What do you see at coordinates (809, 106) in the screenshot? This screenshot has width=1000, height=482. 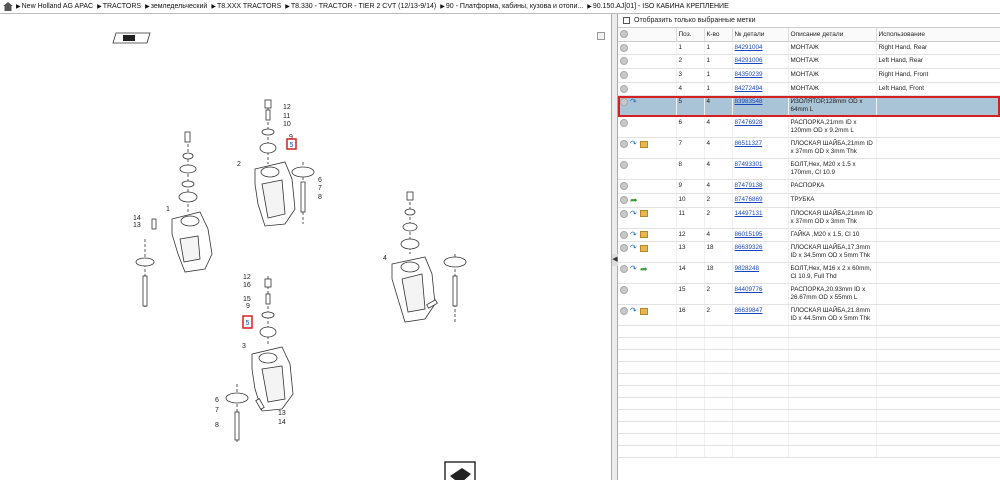 I see `table-row: ↷ 5 4 83983548 ИЗОЛЯТОР,128mm OD x 64mm L` at bounding box center [809, 106].